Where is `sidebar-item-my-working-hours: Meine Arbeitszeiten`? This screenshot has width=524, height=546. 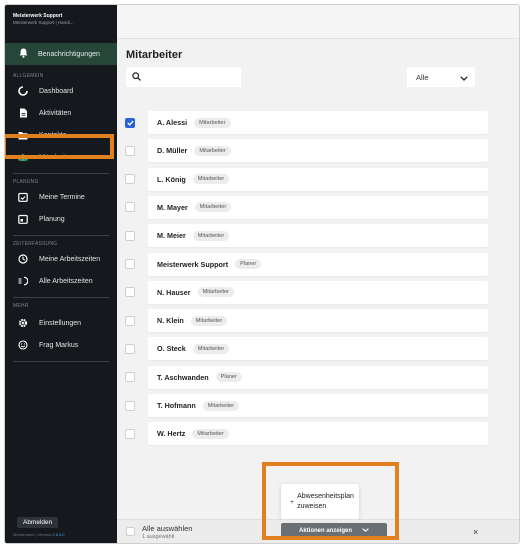
sidebar-item-my-working-hours: Meine Arbeitszeiten is located at coordinates (61, 259).